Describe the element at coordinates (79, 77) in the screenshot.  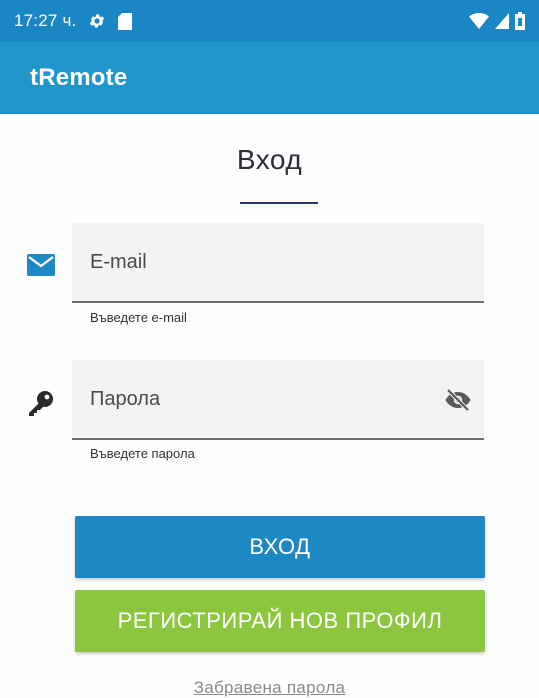
I see `app-title: tRemote` at that location.